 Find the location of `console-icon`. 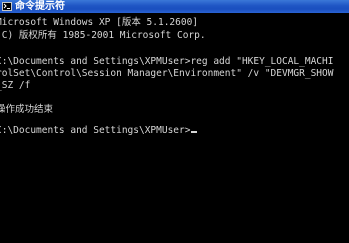

console-icon is located at coordinates (7, 6).